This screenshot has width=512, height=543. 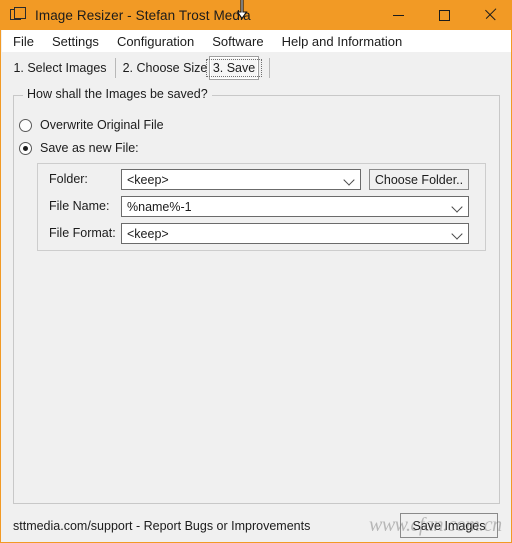 What do you see at coordinates (241, 179) in the screenshot?
I see `folder-combobox: <keep>` at bounding box center [241, 179].